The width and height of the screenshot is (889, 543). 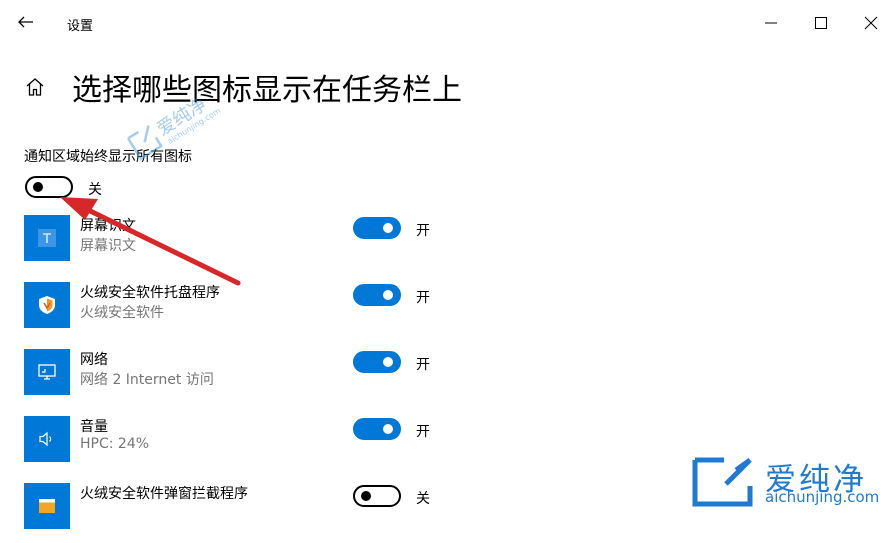 I want to click on toggle-state: 关, so click(x=423, y=499).